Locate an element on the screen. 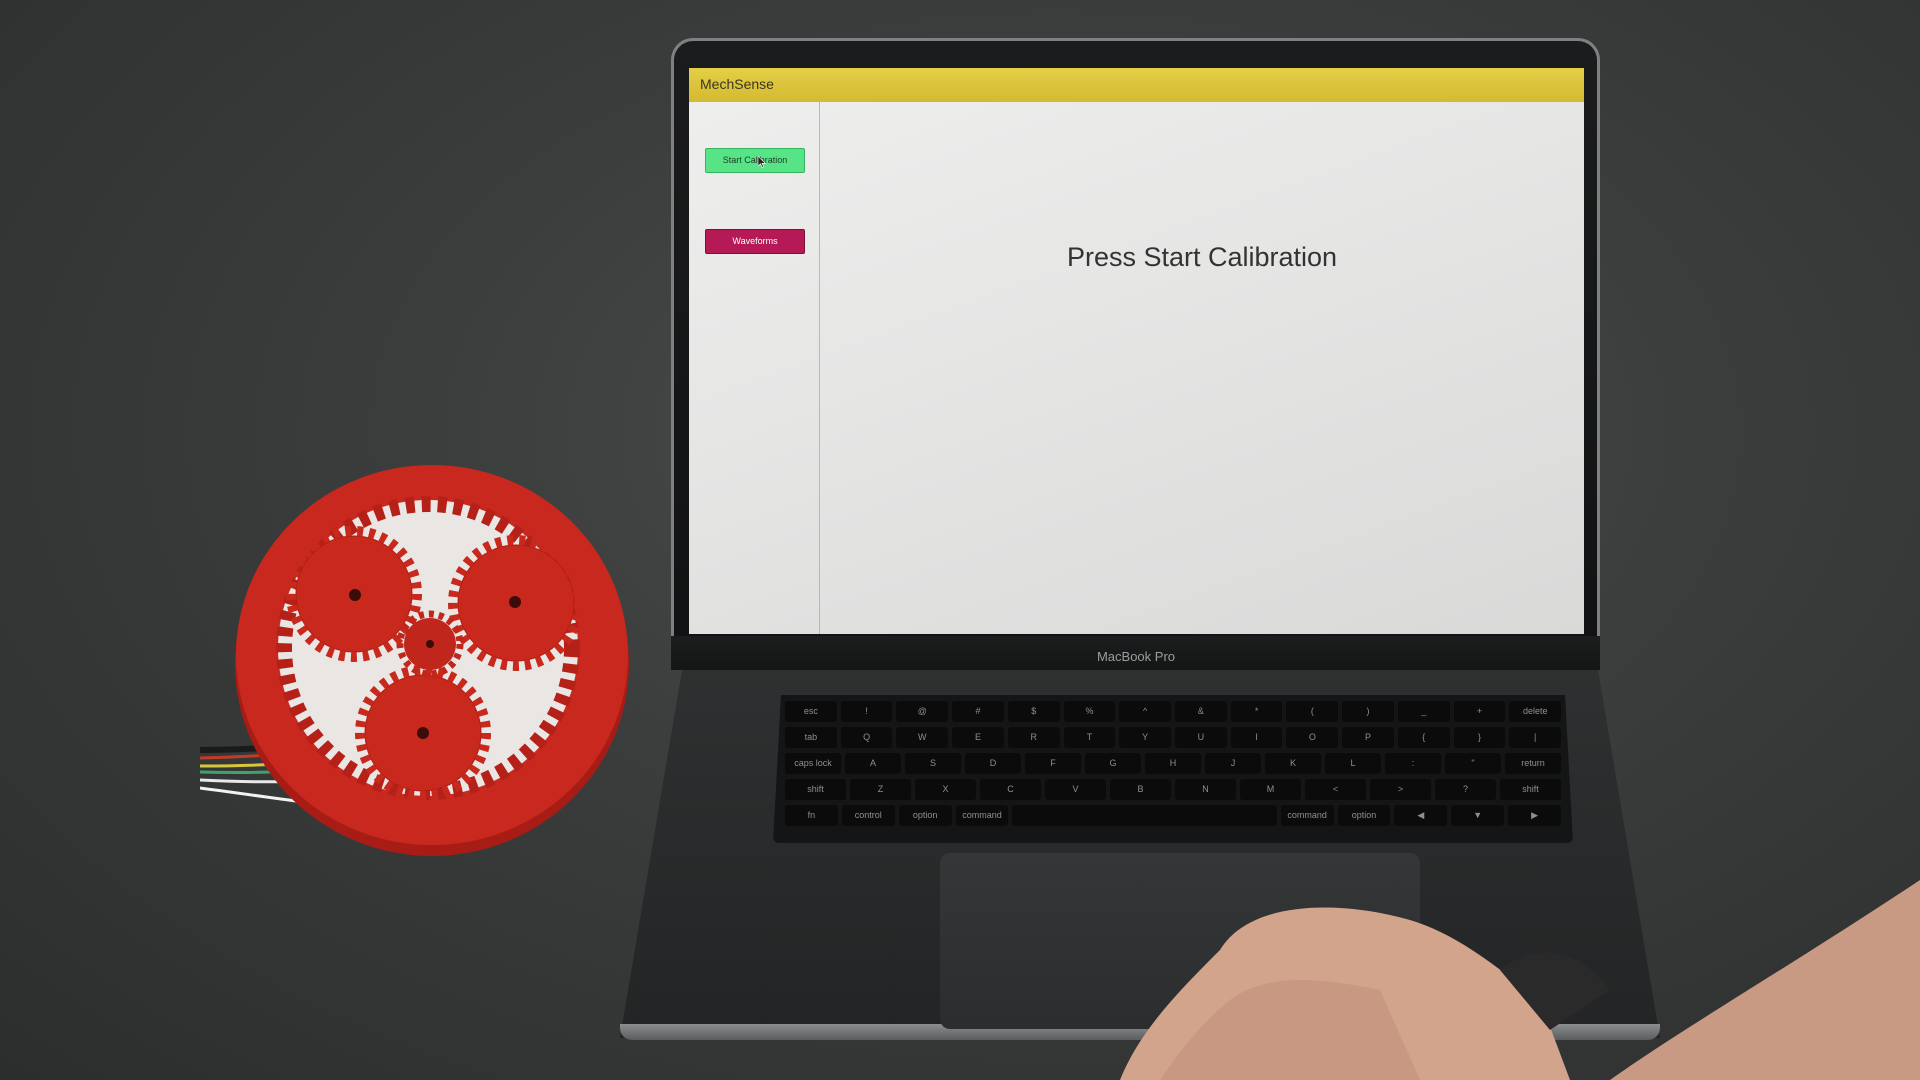  key: V is located at coordinates (1075, 789).